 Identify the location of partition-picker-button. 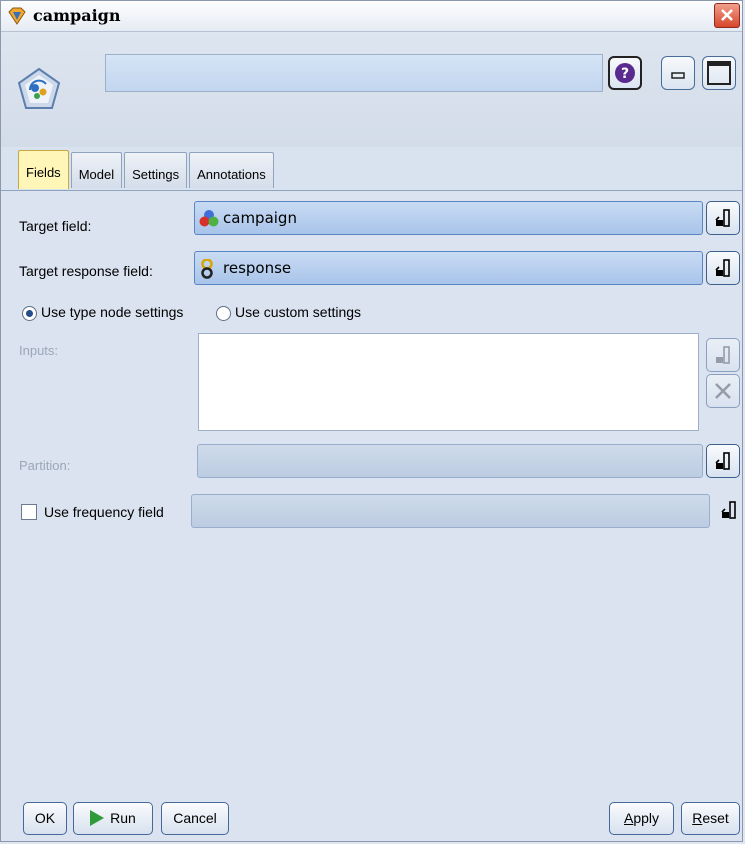
(723, 461).